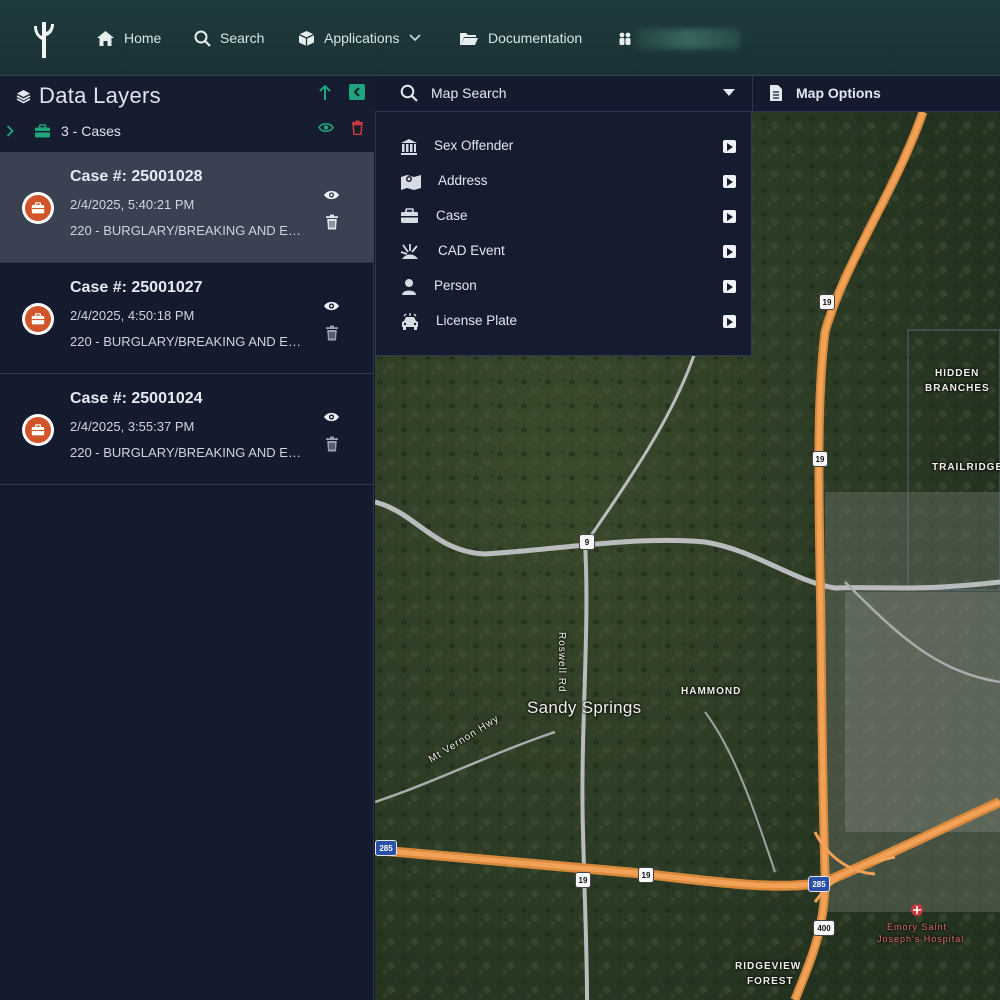 This screenshot has height=1000, width=1000. What do you see at coordinates (10, 131) in the screenshot?
I see `chevron-right-icon` at bounding box center [10, 131].